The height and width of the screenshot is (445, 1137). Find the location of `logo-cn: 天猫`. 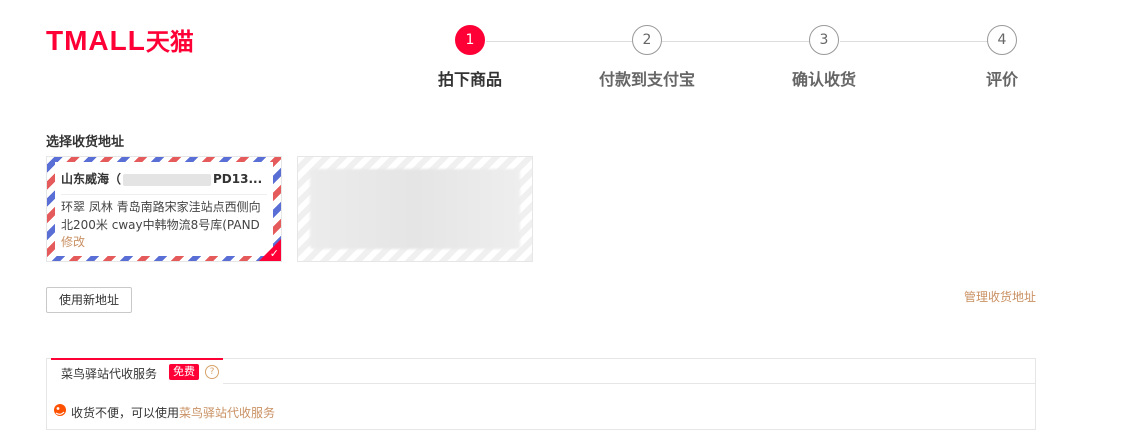

logo-cn: 天猫 is located at coordinates (169, 42).